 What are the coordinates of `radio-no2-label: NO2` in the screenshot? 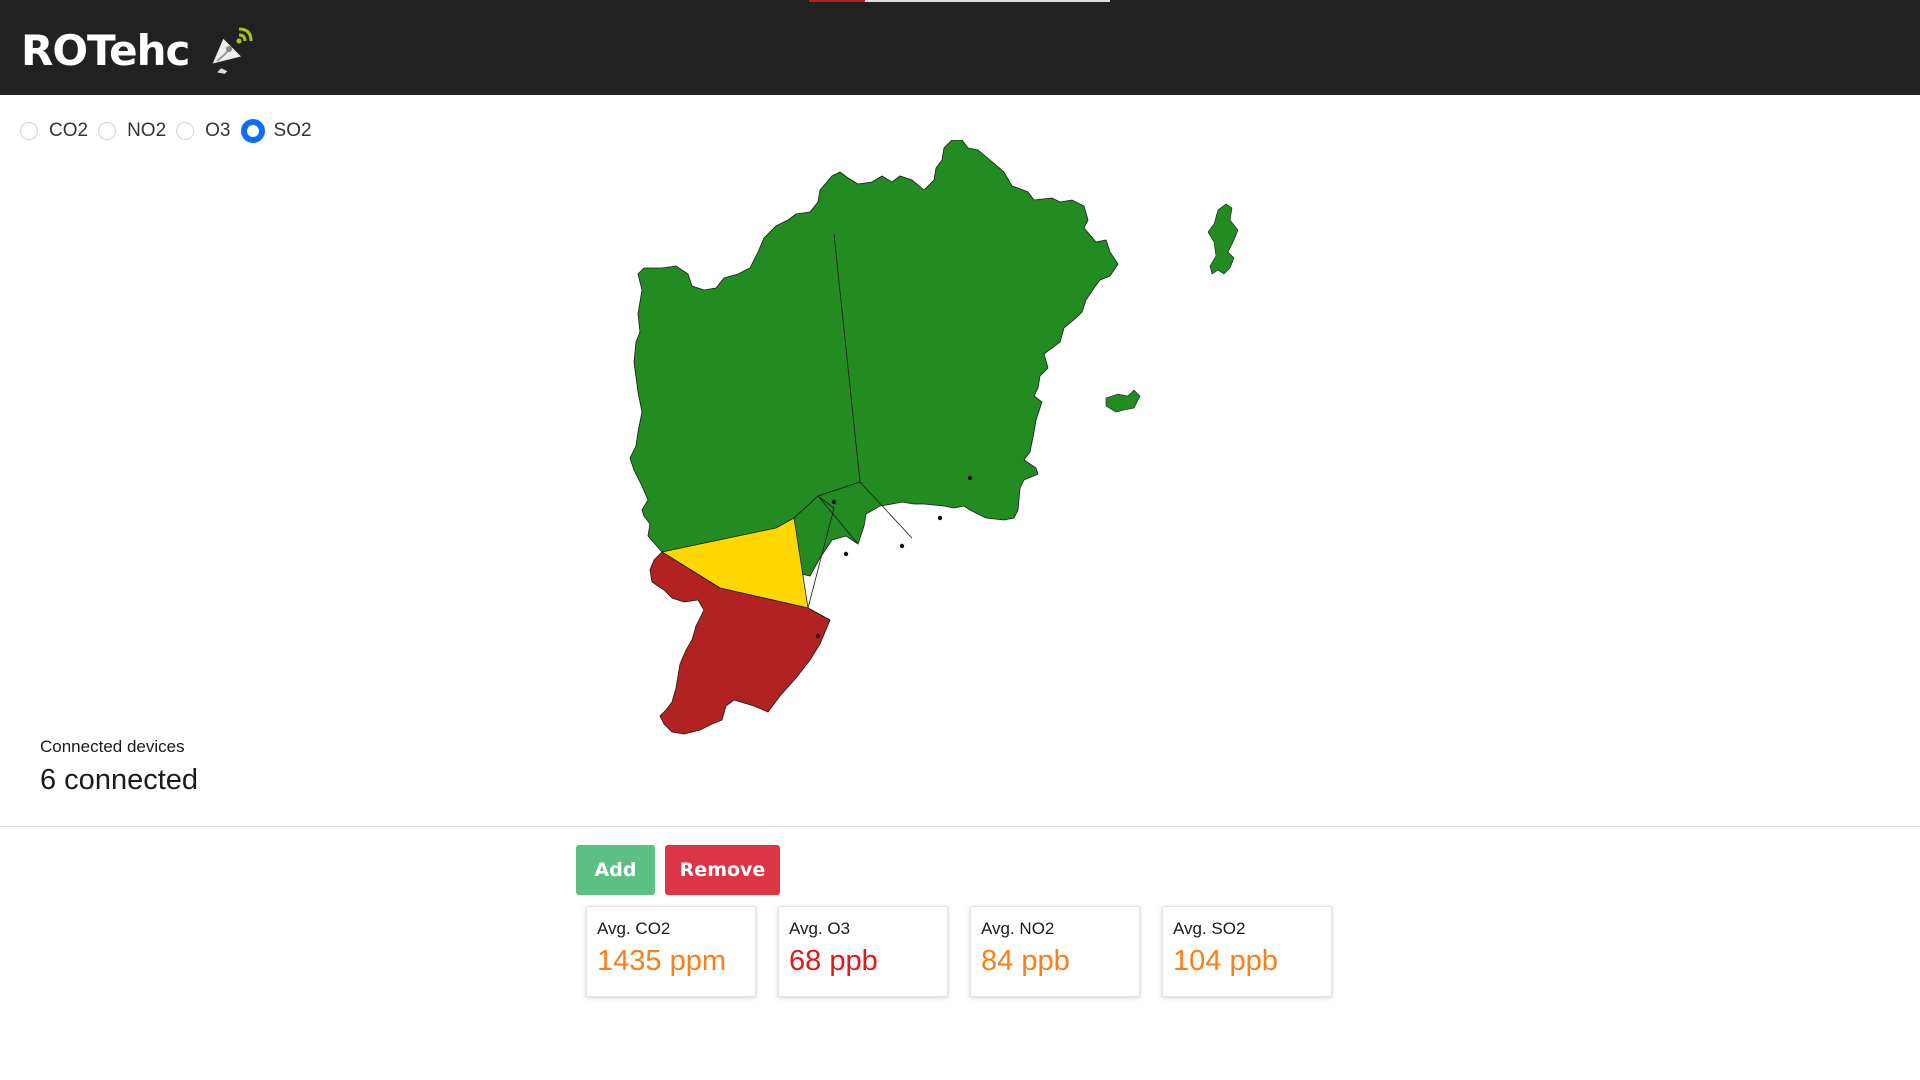 It's located at (146, 131).